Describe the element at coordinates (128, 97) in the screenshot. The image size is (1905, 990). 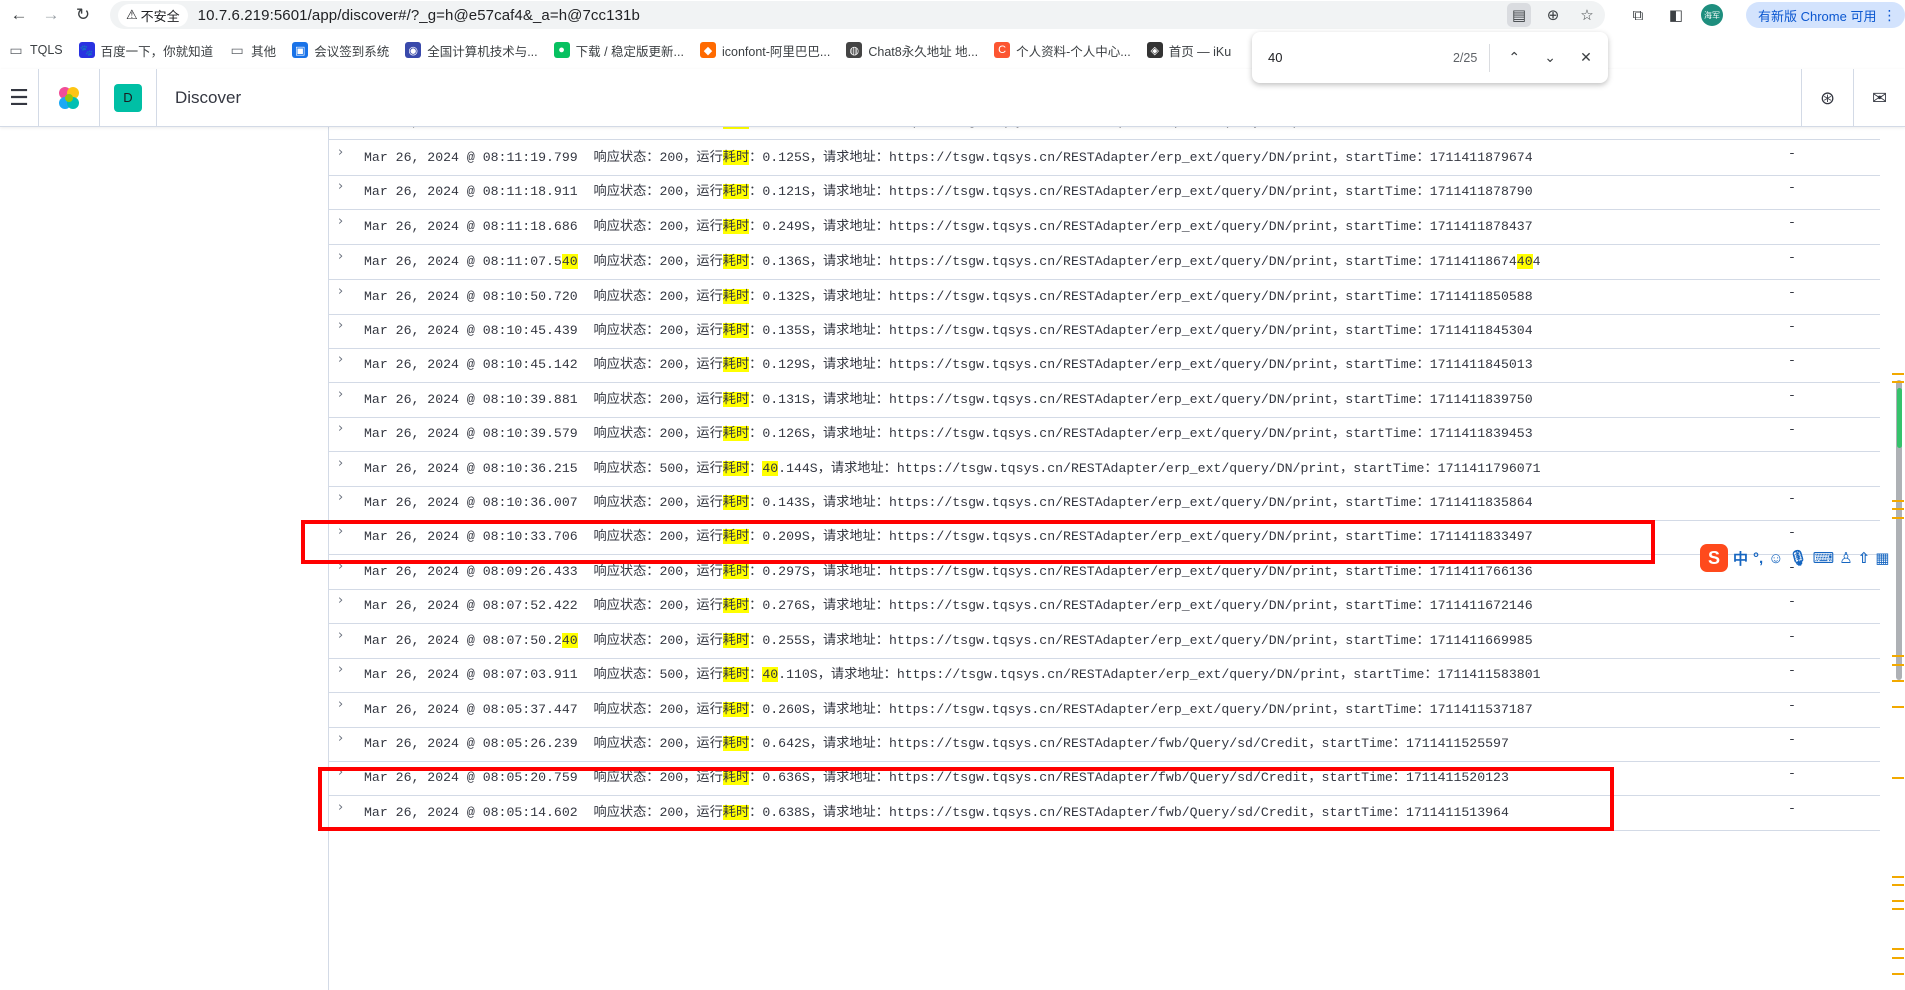
I see `space-avatar: D` at that location.